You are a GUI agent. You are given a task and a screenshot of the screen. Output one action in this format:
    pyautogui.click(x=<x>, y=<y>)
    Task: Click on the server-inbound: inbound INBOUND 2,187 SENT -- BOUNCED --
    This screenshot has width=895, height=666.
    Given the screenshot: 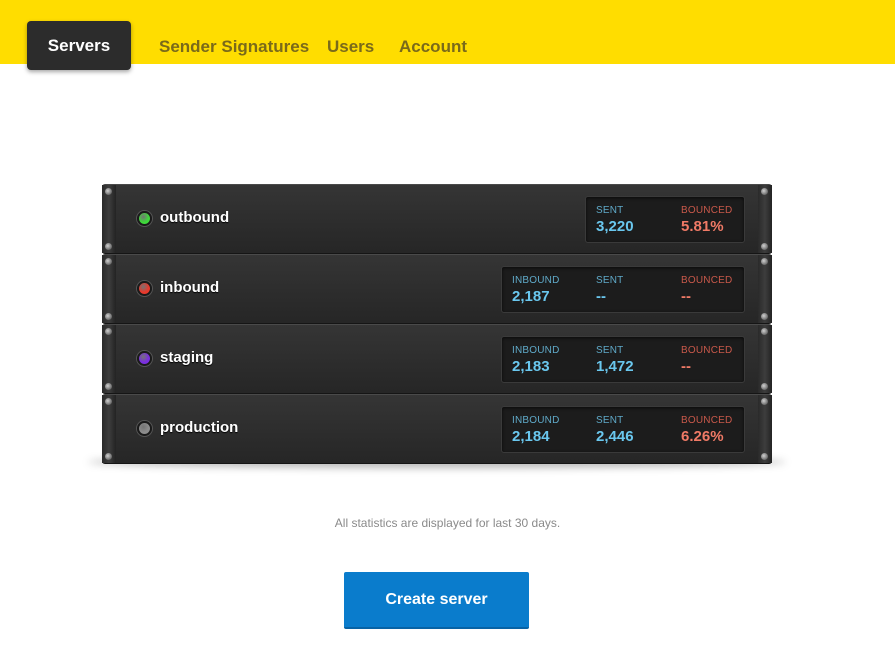 What is the action you would take?
    pyautogui.click(x=437, y=289)
    